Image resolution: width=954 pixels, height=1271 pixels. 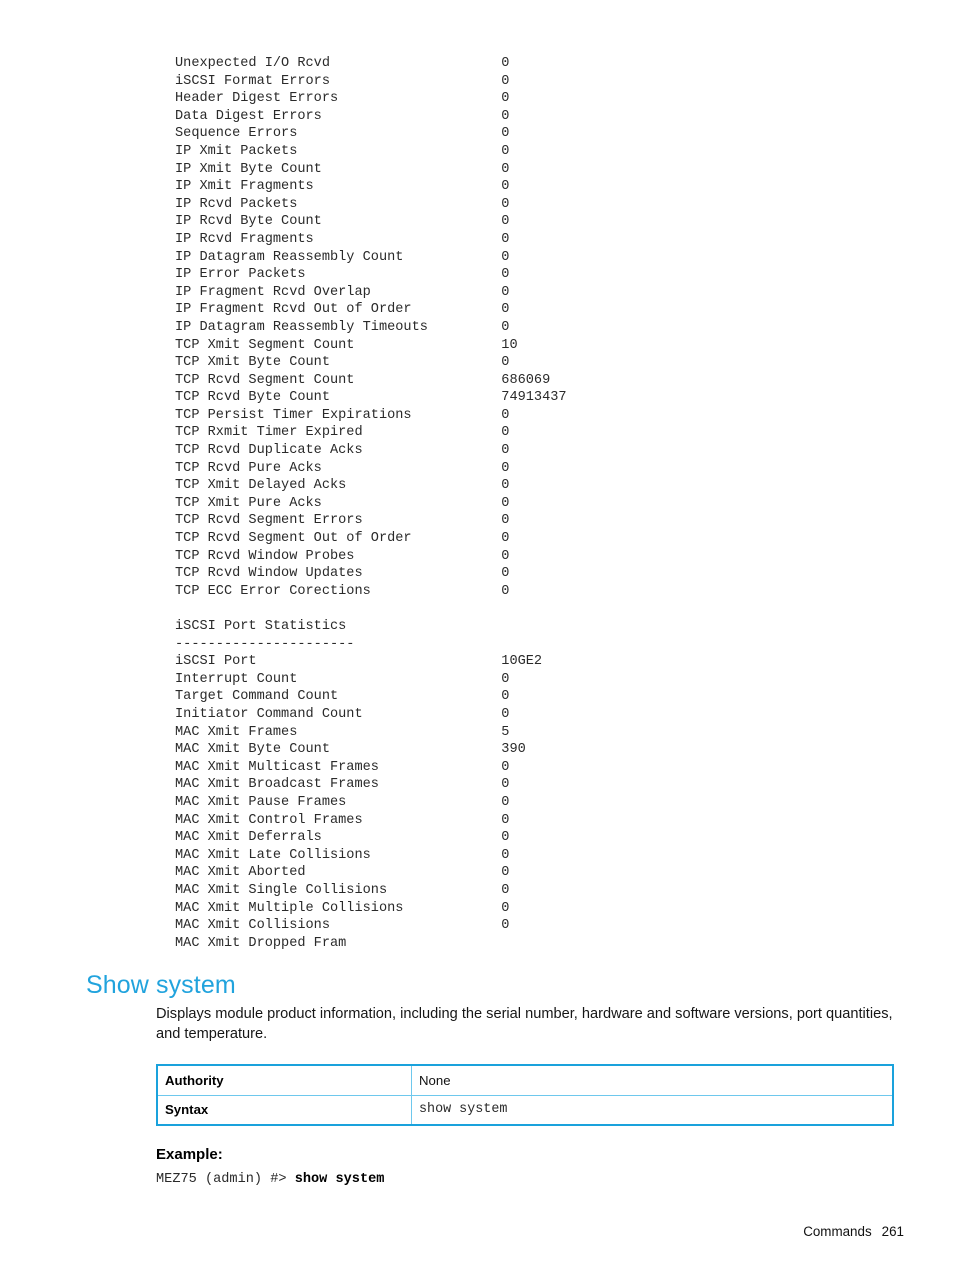 What do you see at coordinates (342, 697) in the screenshot?
I see `console-stat-line: Target Command Count 0` at bounding box center [342, 697].